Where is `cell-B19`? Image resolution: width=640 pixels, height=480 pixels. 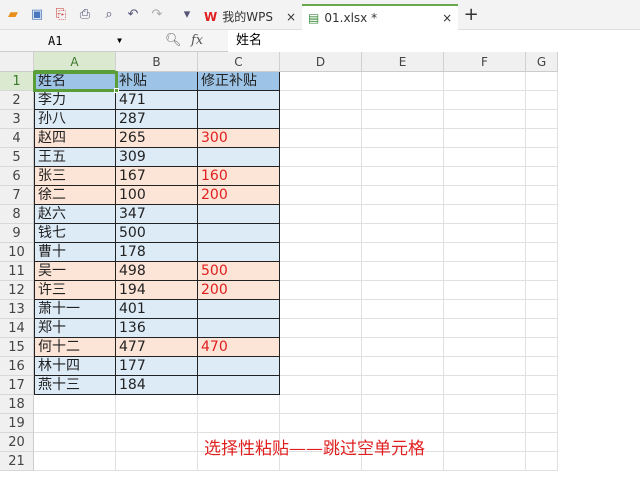 cell-B19 is located at coordinates (157, 423).